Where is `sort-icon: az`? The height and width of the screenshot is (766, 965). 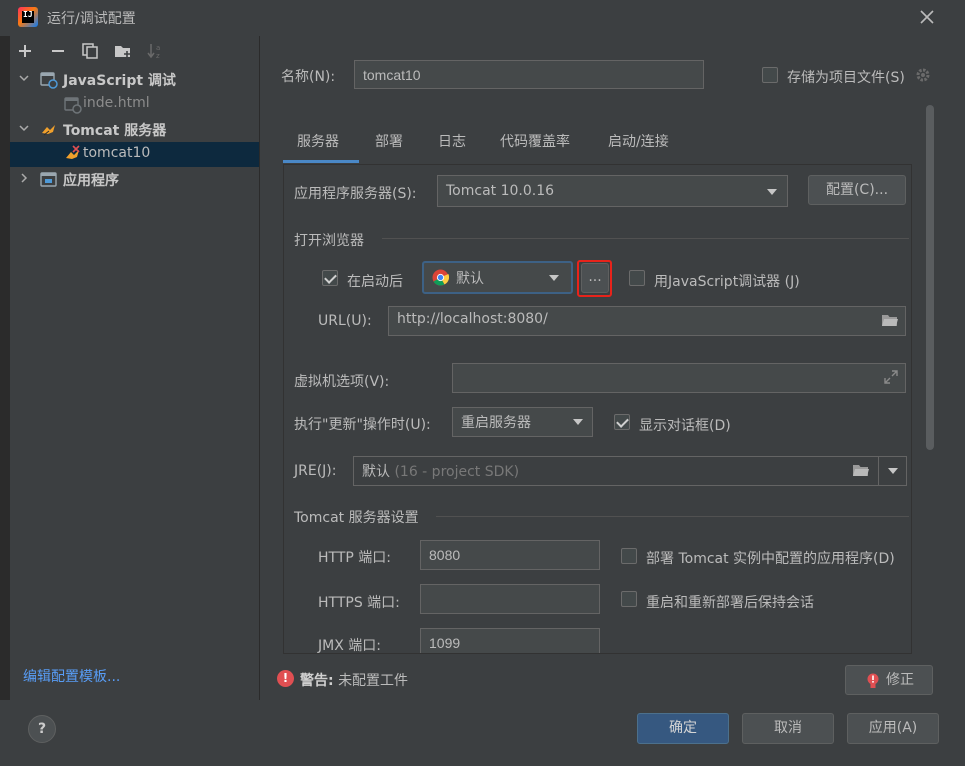
sort-icon: az is located at coordinates (156, 51).